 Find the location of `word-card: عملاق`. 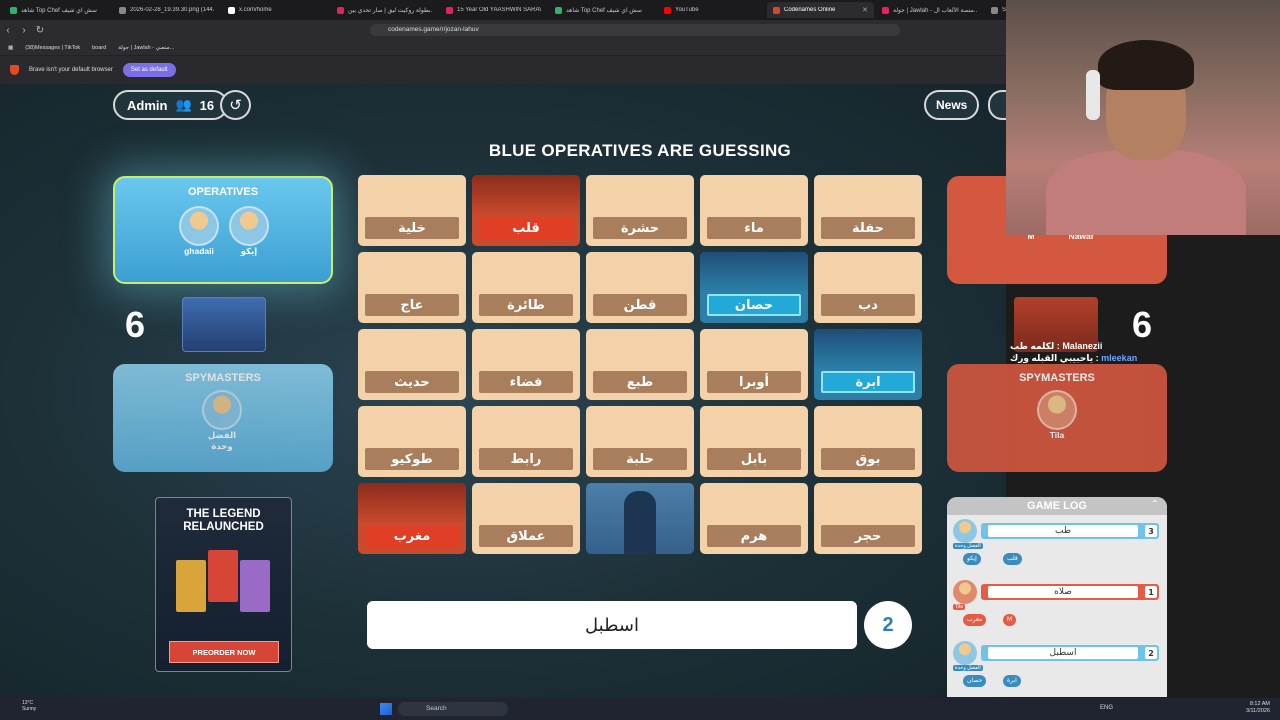

word-card: عملاق is located at coordinates (526, 518).